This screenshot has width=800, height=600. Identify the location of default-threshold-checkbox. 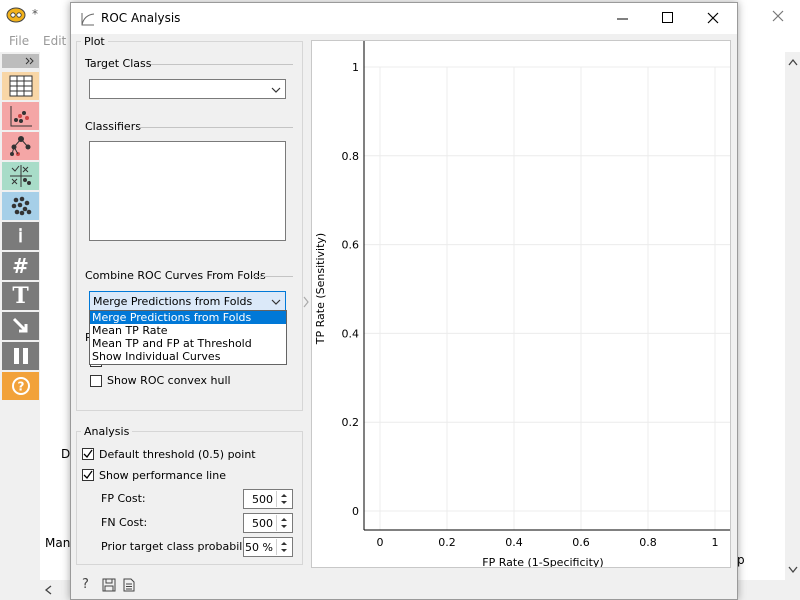
(88, 454).